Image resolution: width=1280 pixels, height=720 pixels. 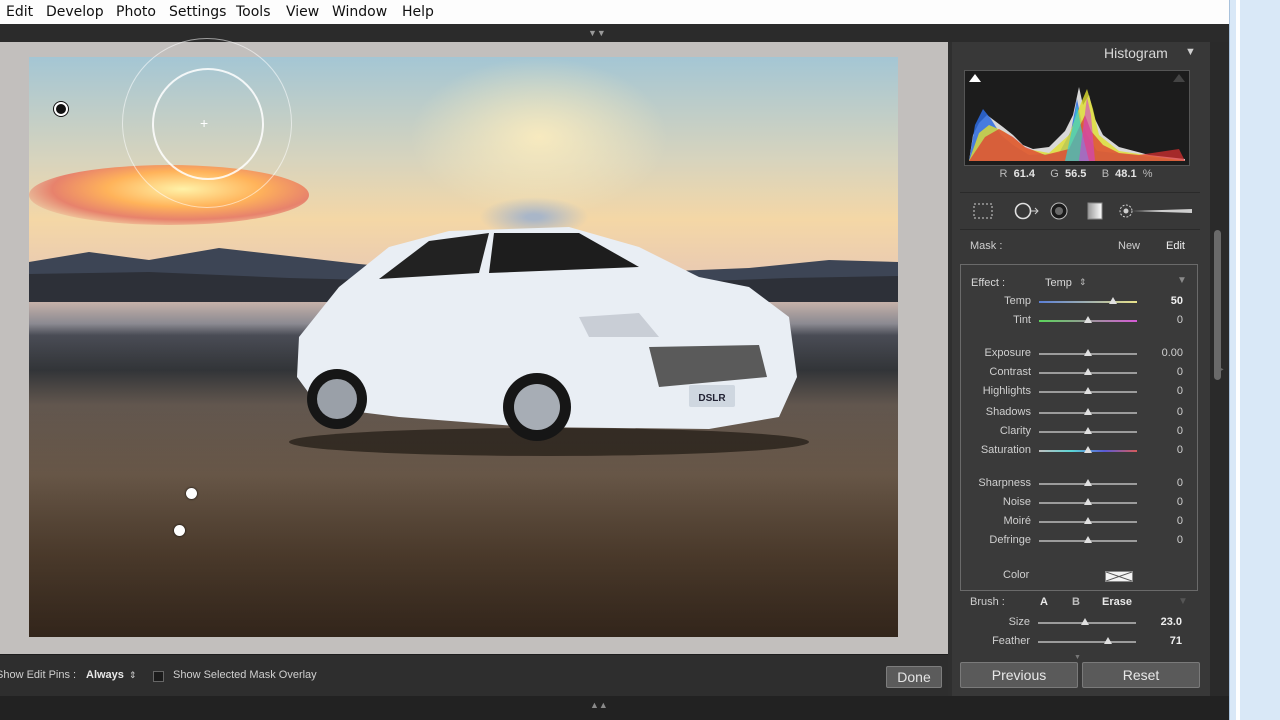 I want to click on slider-brush-size: Size 23.0, so click(x=1078, y=623).